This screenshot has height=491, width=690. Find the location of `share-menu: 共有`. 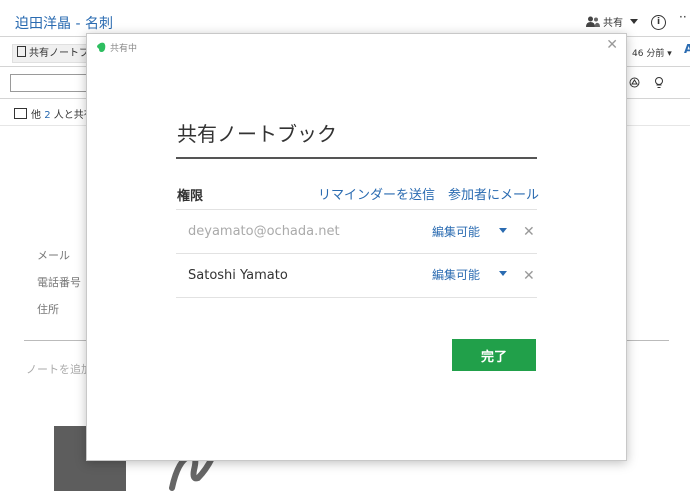

share-menu: 共有 is located at coordinates (612, 21).